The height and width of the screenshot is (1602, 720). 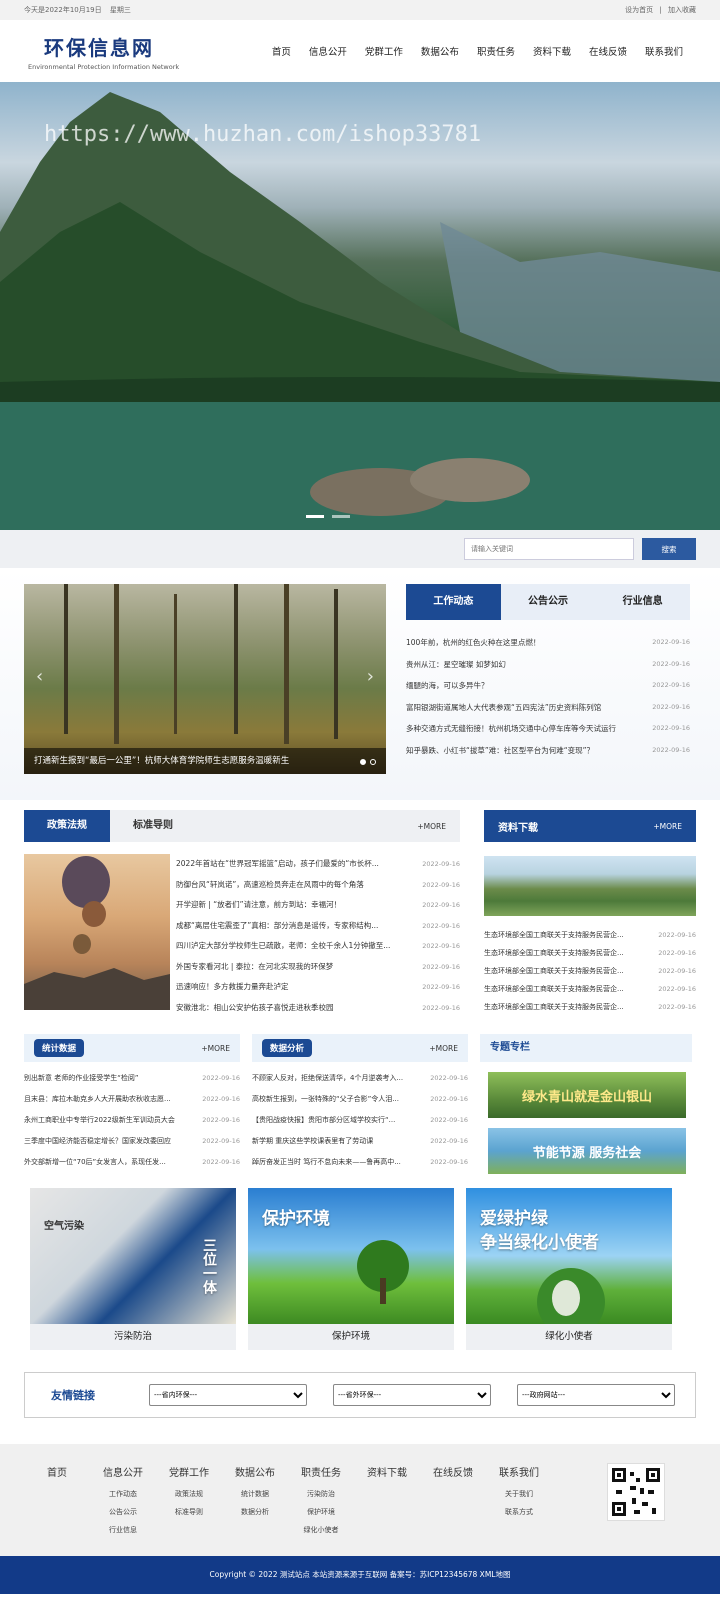 I want to click on footer-nav-link: 统计数据, so click(x=255, y=1494).